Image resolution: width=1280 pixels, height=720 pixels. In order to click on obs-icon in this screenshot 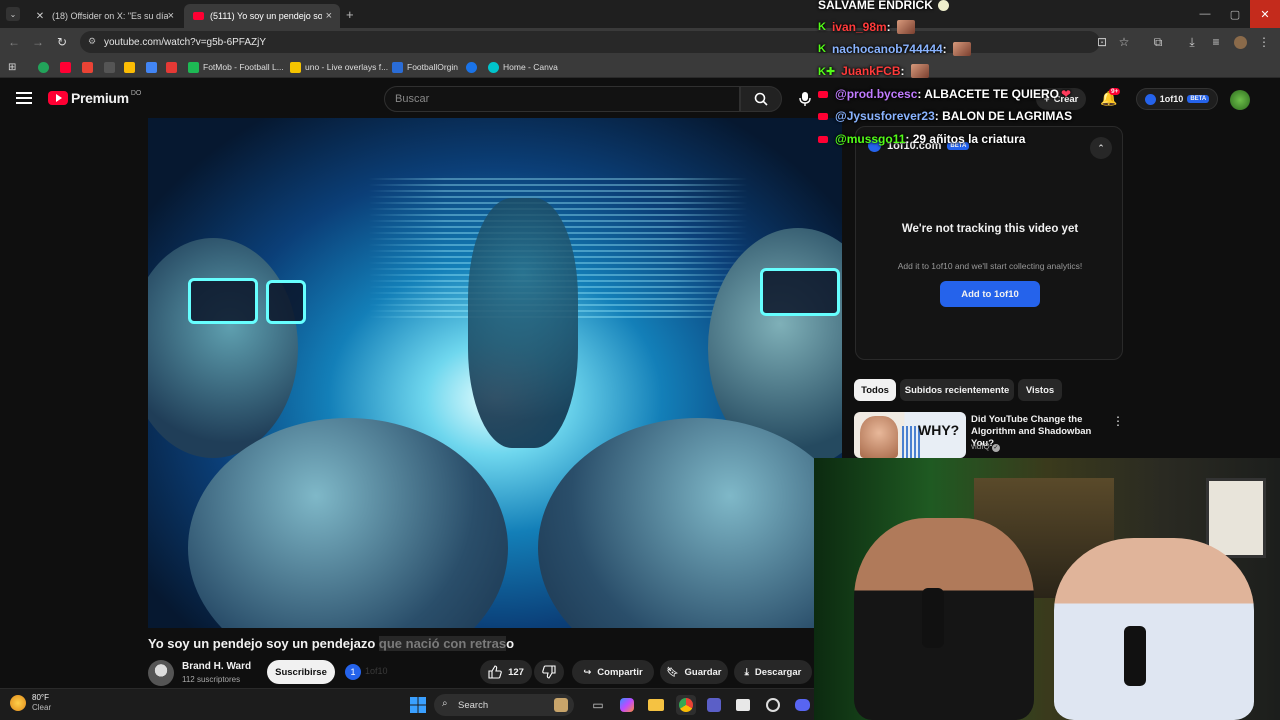, I will do `click(773, 705)`.